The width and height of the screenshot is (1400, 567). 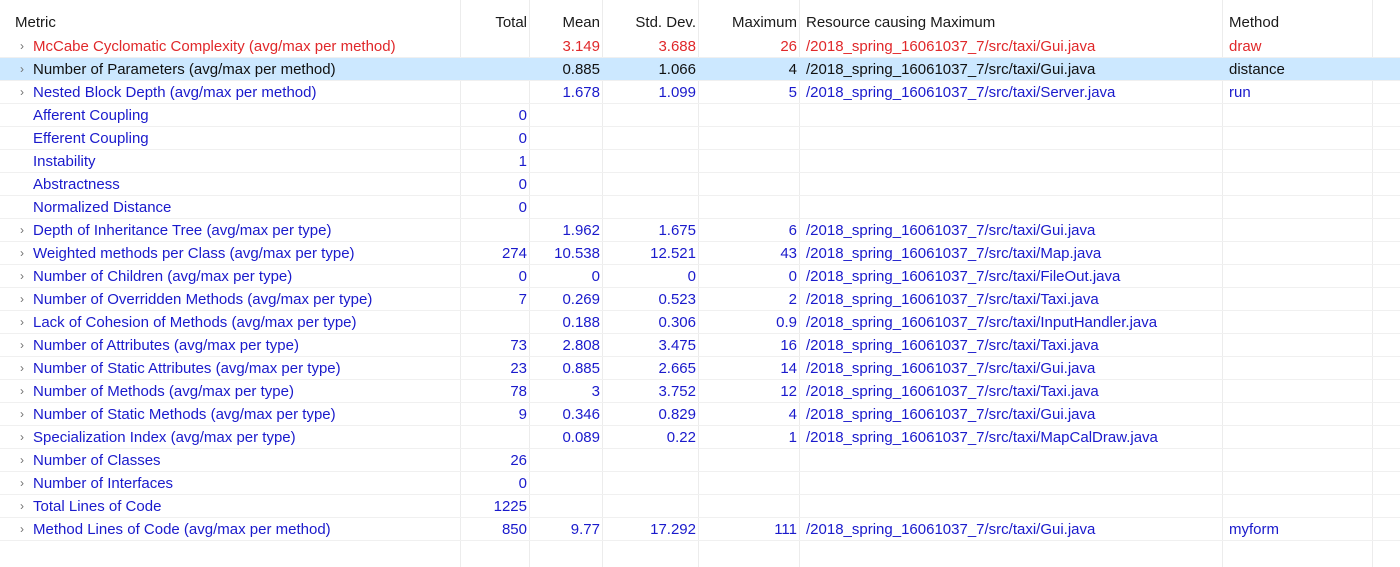 I want to click on std-dev-cell: 0.829, so click(x=677, y=414).